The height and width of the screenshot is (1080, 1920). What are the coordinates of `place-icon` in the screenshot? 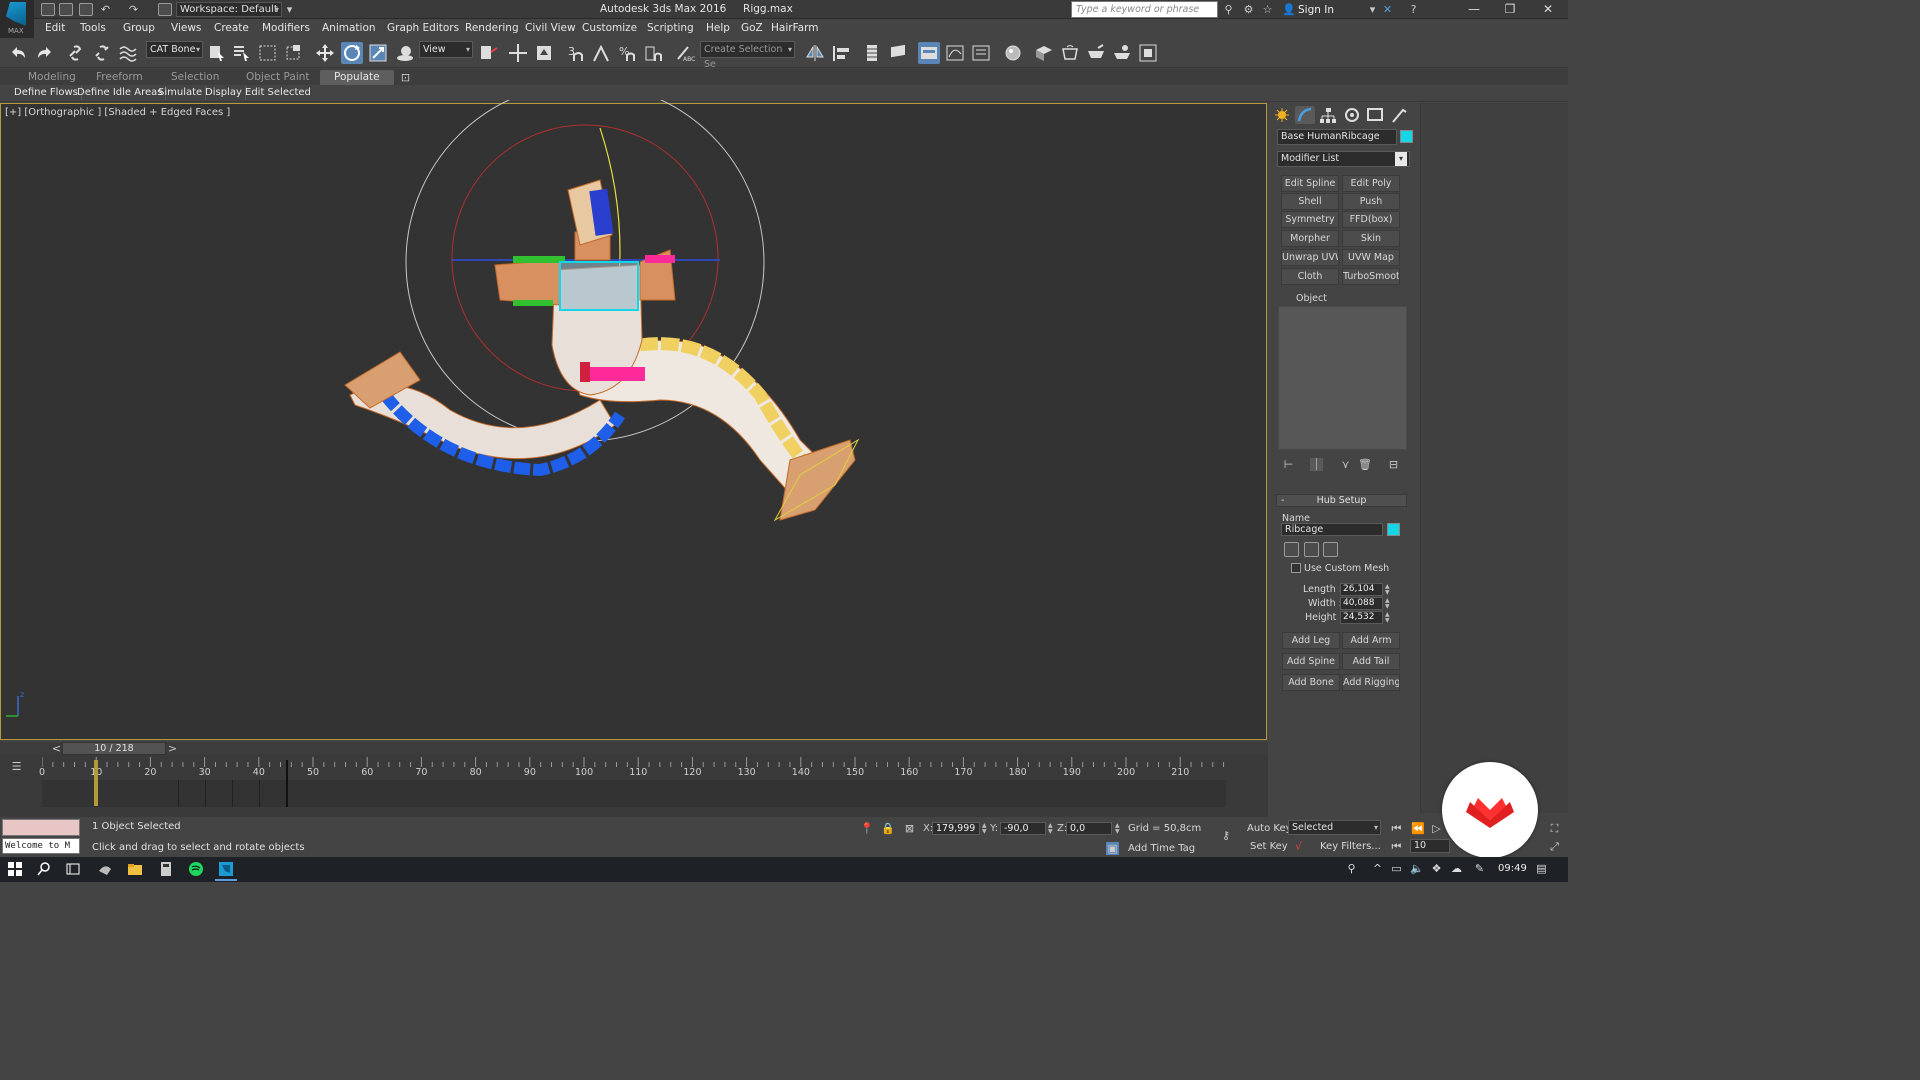 It's located at (405, 53).